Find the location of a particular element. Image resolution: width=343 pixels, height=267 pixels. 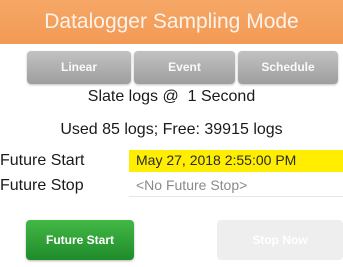

stop-now-button: Stop Now is located at coordinates (280, 240).